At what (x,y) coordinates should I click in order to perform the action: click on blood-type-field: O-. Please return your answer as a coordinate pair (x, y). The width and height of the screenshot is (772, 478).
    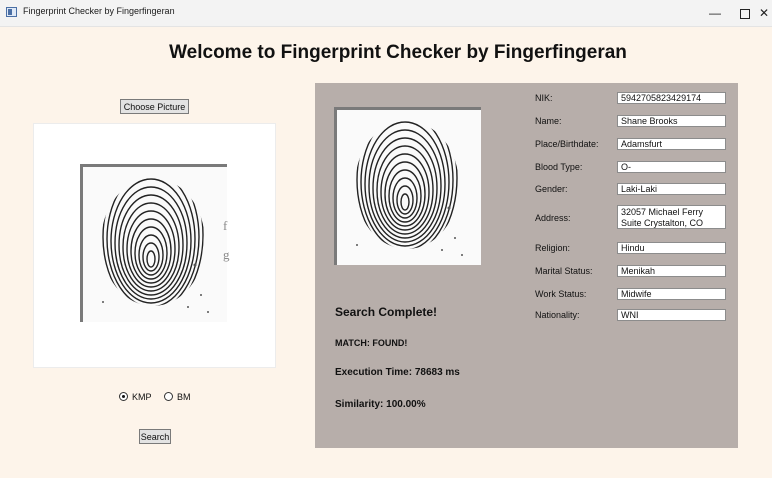
    Looking at the image, I should click on (671, 167).